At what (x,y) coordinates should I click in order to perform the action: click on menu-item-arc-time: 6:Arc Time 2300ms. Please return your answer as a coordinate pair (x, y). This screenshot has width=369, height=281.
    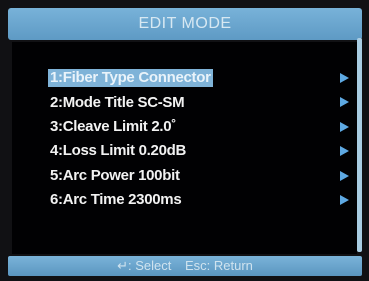
    Looking at the image, I should click on (184, 200).